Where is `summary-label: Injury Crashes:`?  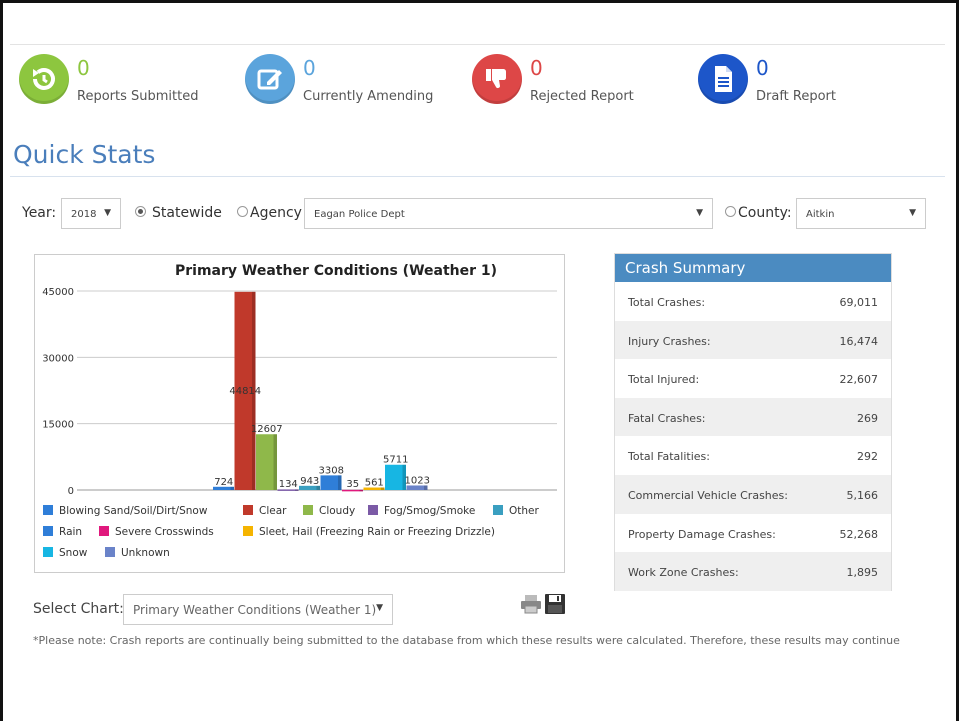 summary-label: Injury Crashes: is located at coordinates (669, 341).